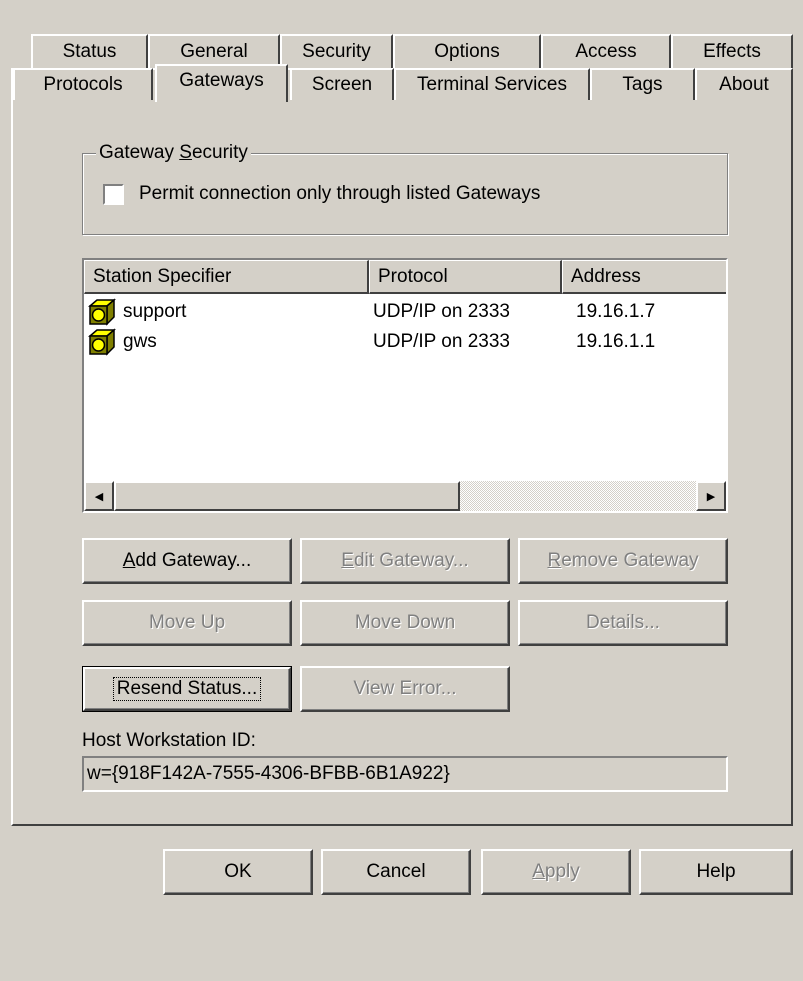 This screenshot has height=981, width=803. I want to click on move-up-button: Move Up, so click(187, 623).